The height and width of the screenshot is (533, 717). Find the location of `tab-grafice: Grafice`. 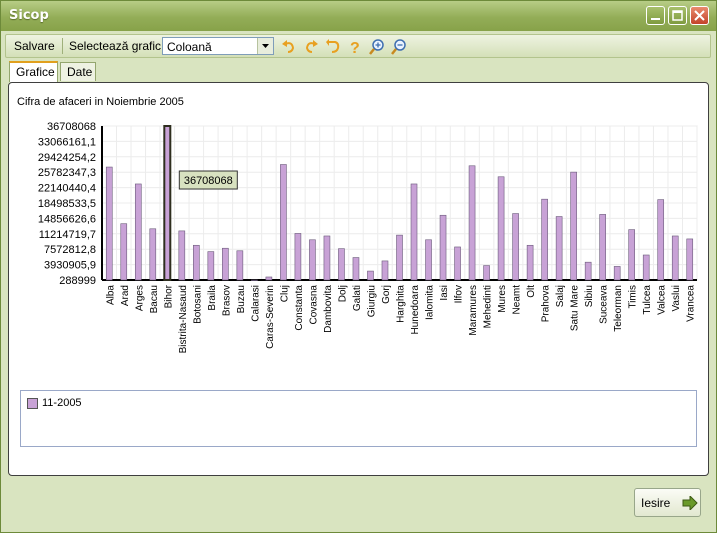

tab-grafice: Grafice is located at coordinates (33, 71).